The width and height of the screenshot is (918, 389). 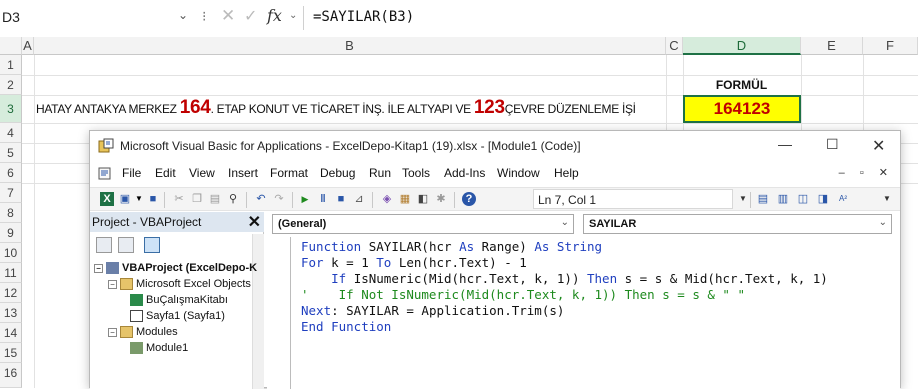 What do you see at coordinates (305, 199) in the screenshot?
I see `run-icon: ▶` at bounding box center [305, 199].